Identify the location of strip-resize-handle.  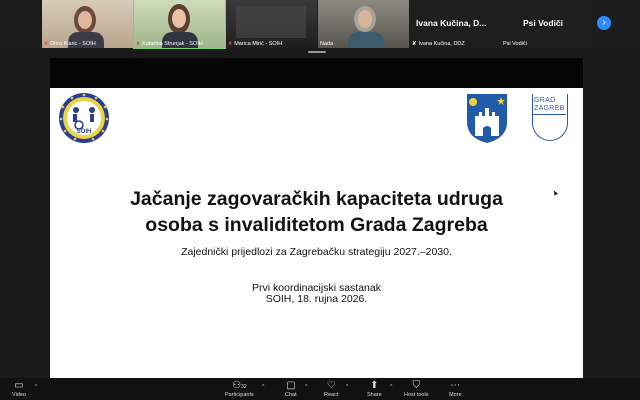
(317, 52).